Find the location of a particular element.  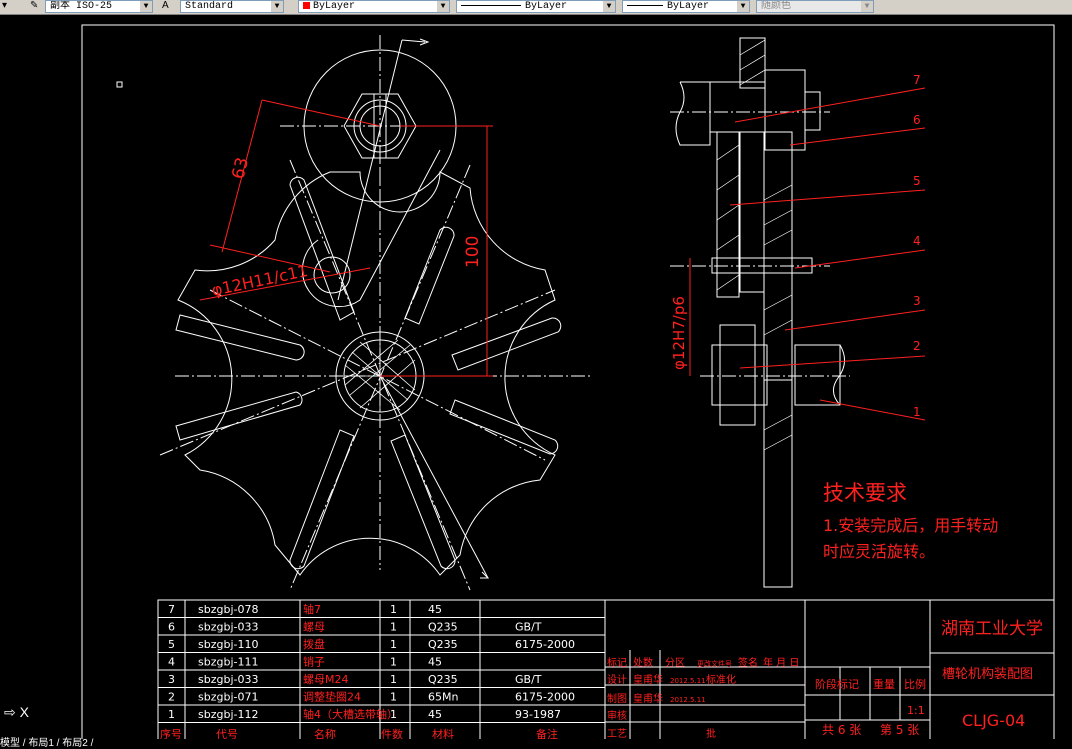

tb-drawer: 皇甫华 is located at coordinates (648, 698).